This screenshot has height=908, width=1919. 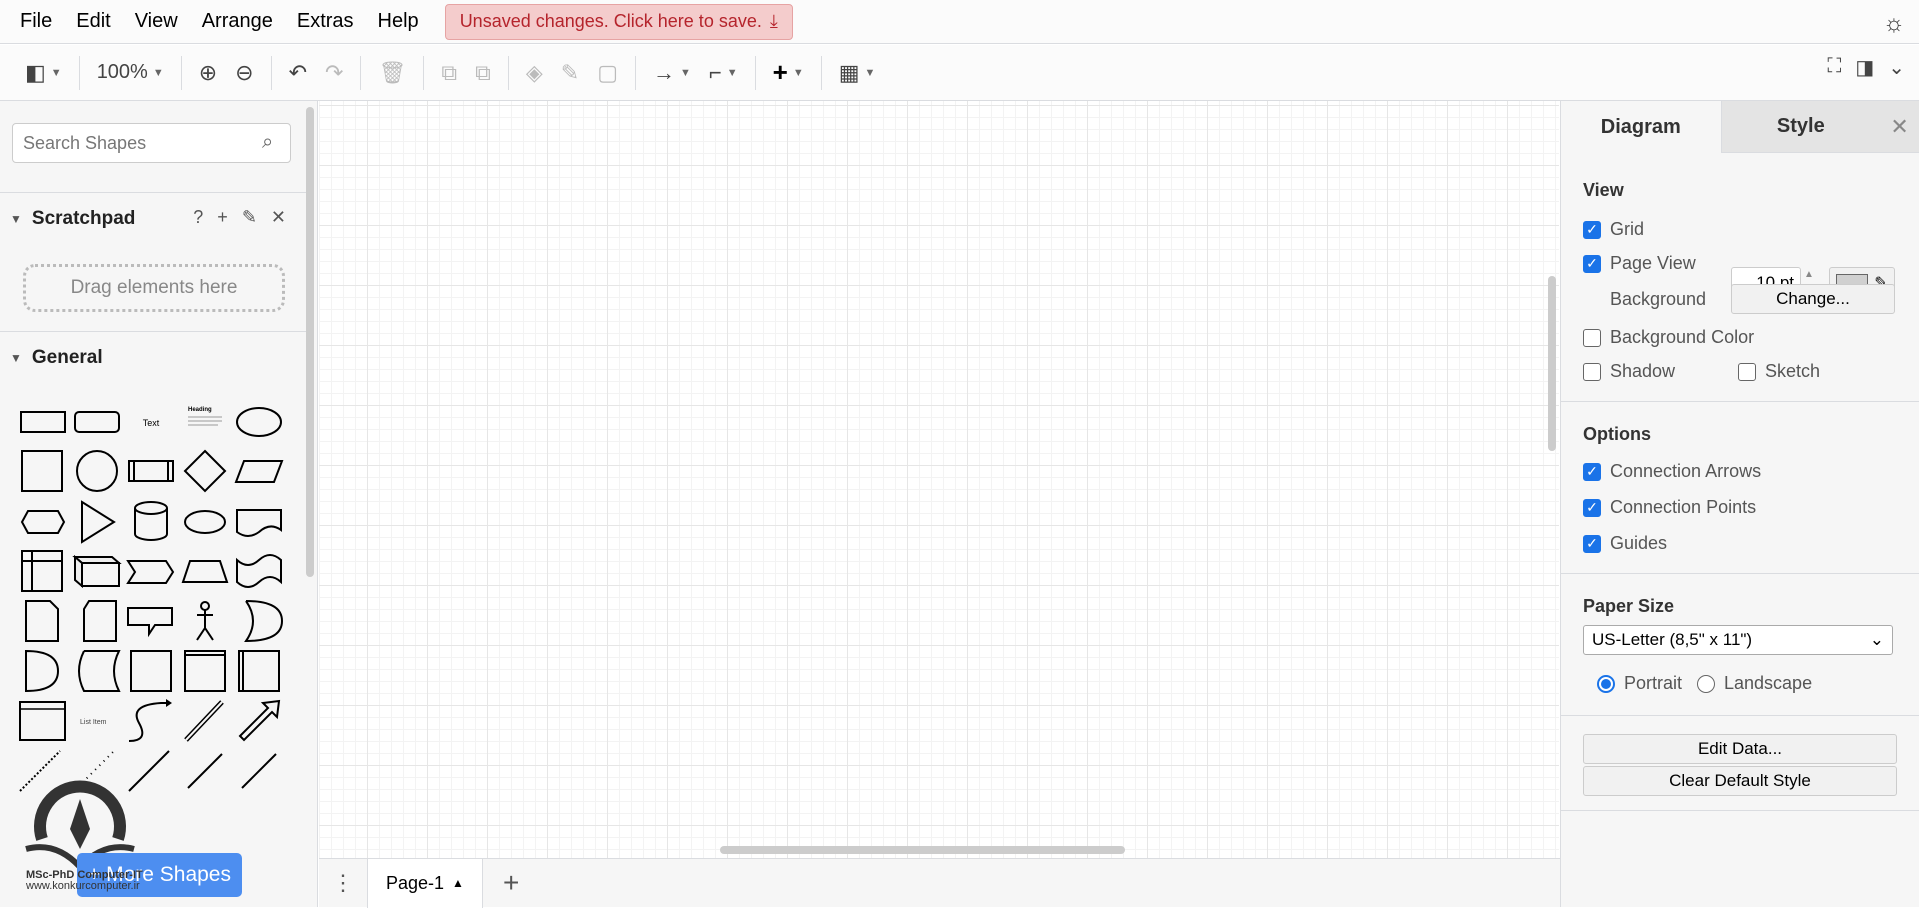 What do you see at coordinates (398, 21) in the screenshot?
I see `menu-help: Help` at bounding box center [398, 21].